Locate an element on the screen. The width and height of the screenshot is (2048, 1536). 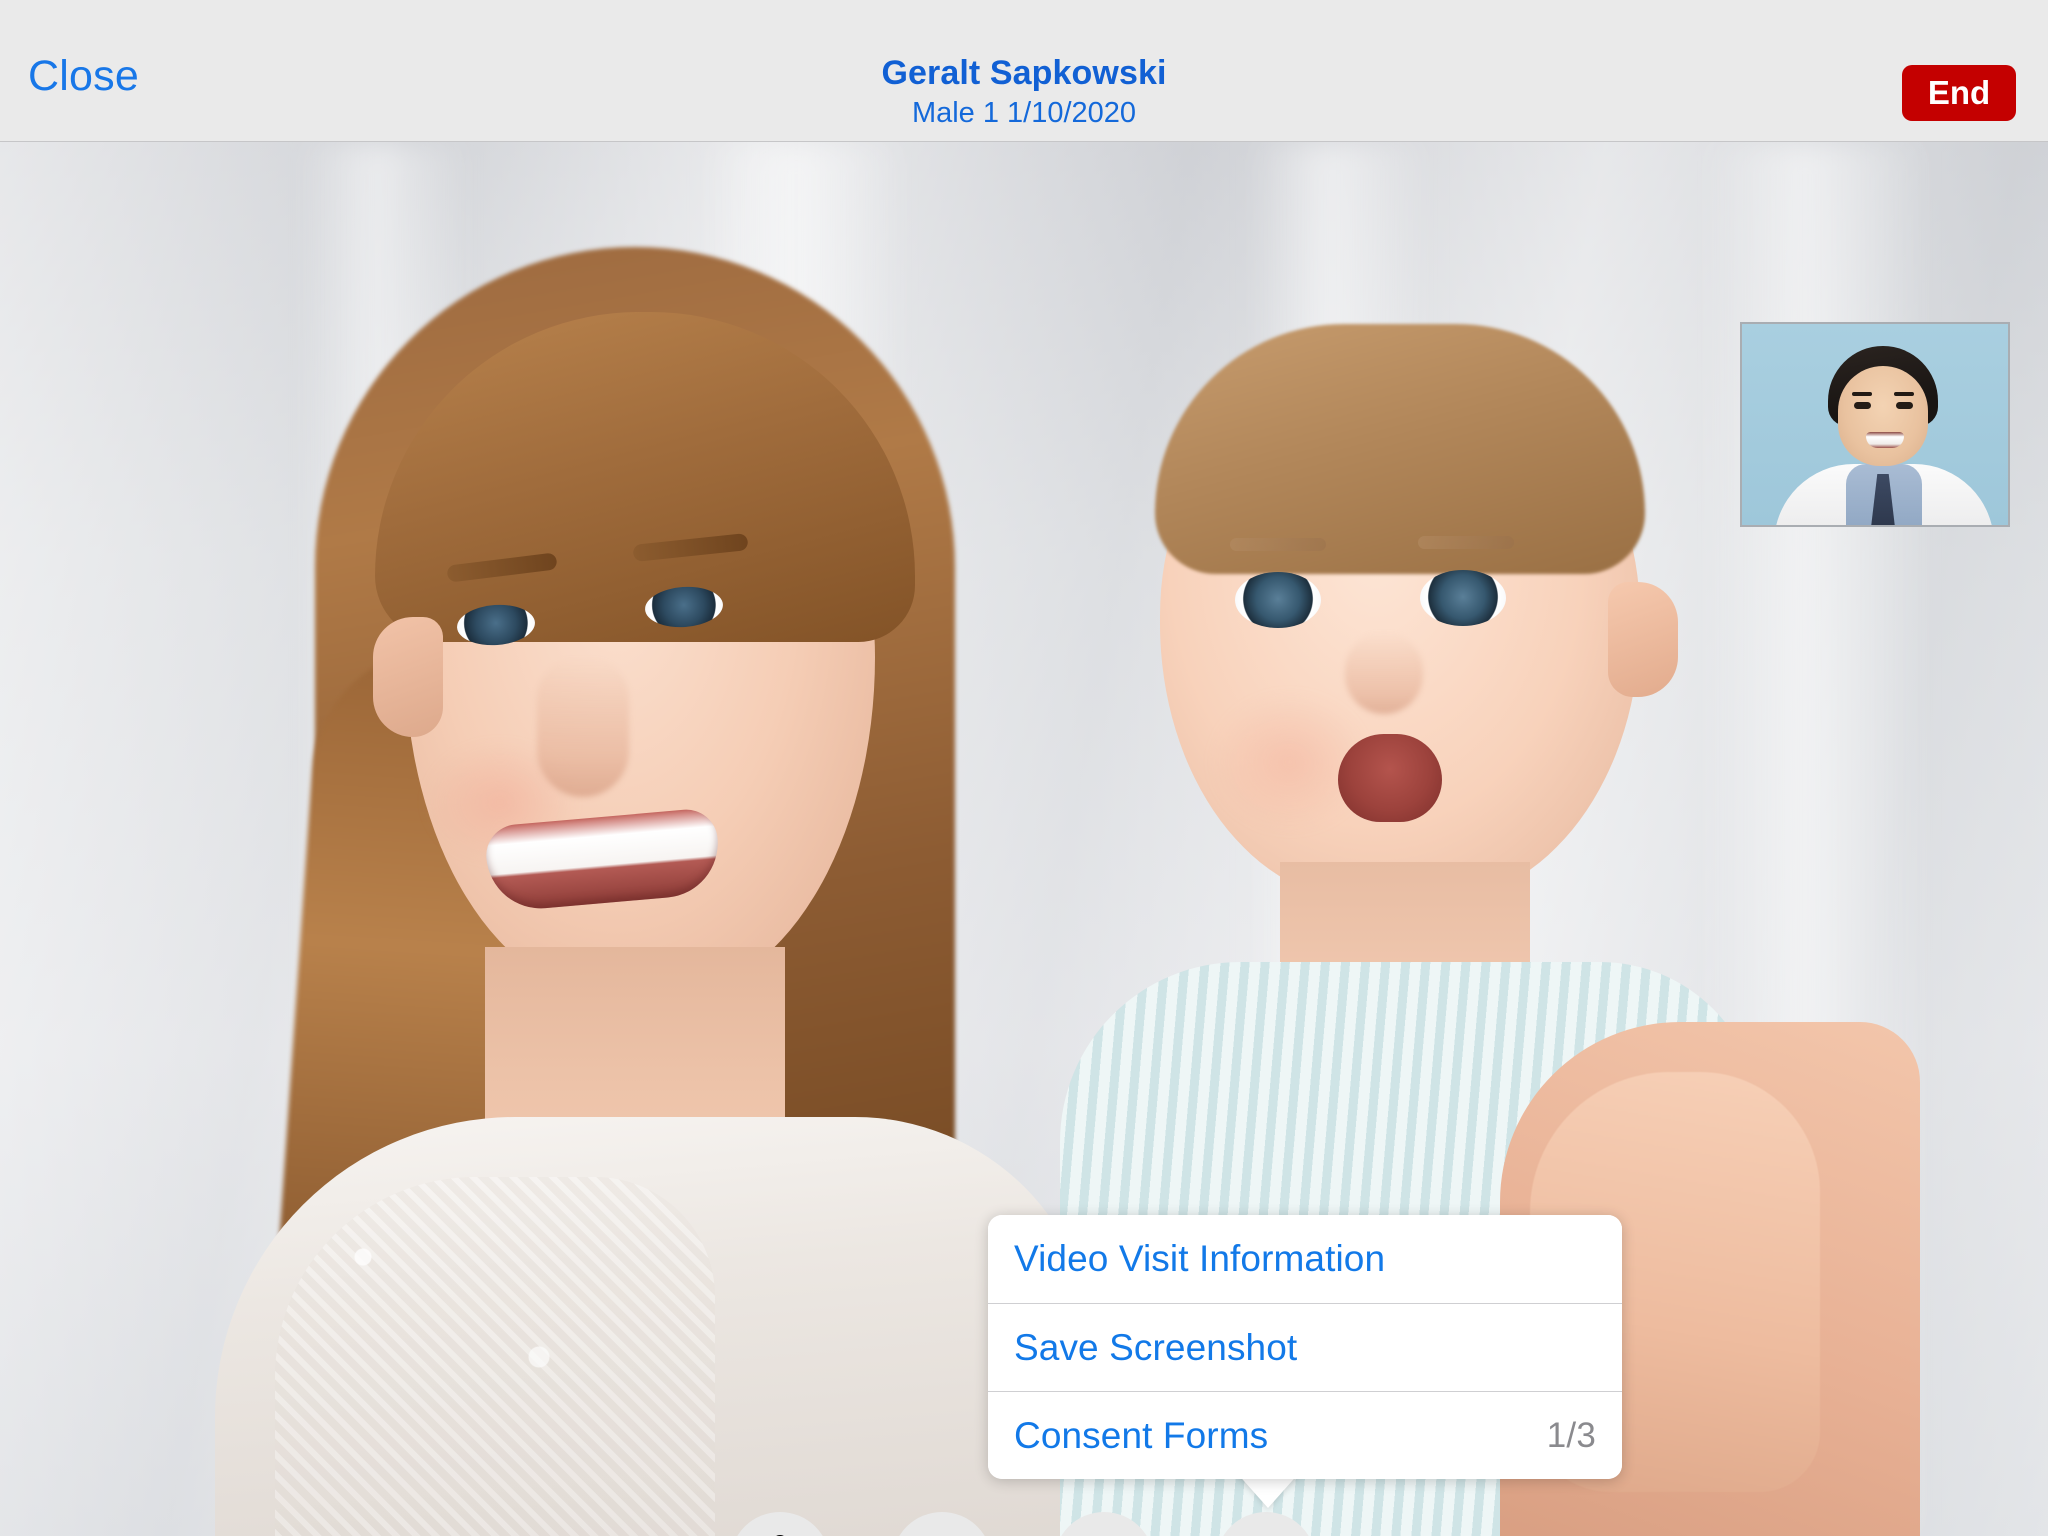
menu-button is located at coordinates (1266, 1524).